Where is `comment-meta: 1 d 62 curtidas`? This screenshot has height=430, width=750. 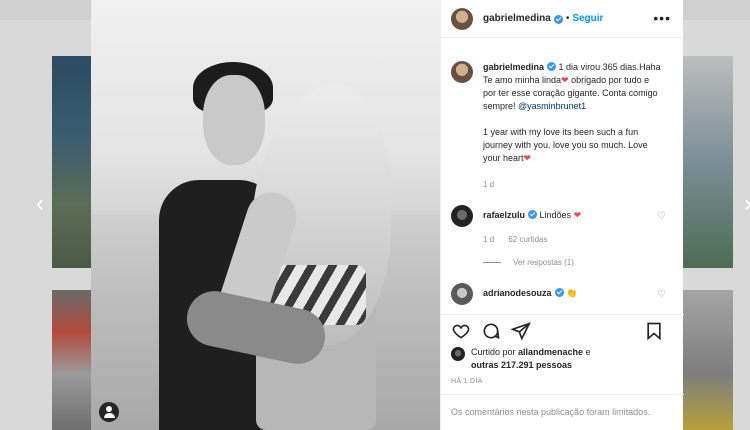
comment-meta: 1 d 62 curtidas is located at coordinates (532, 239).